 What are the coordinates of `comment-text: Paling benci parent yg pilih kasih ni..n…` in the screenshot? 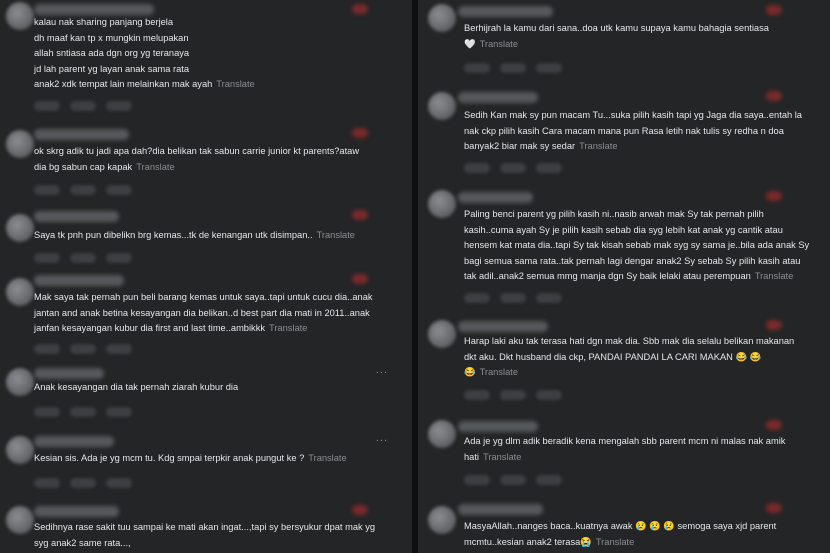 It's located at (637, 245).